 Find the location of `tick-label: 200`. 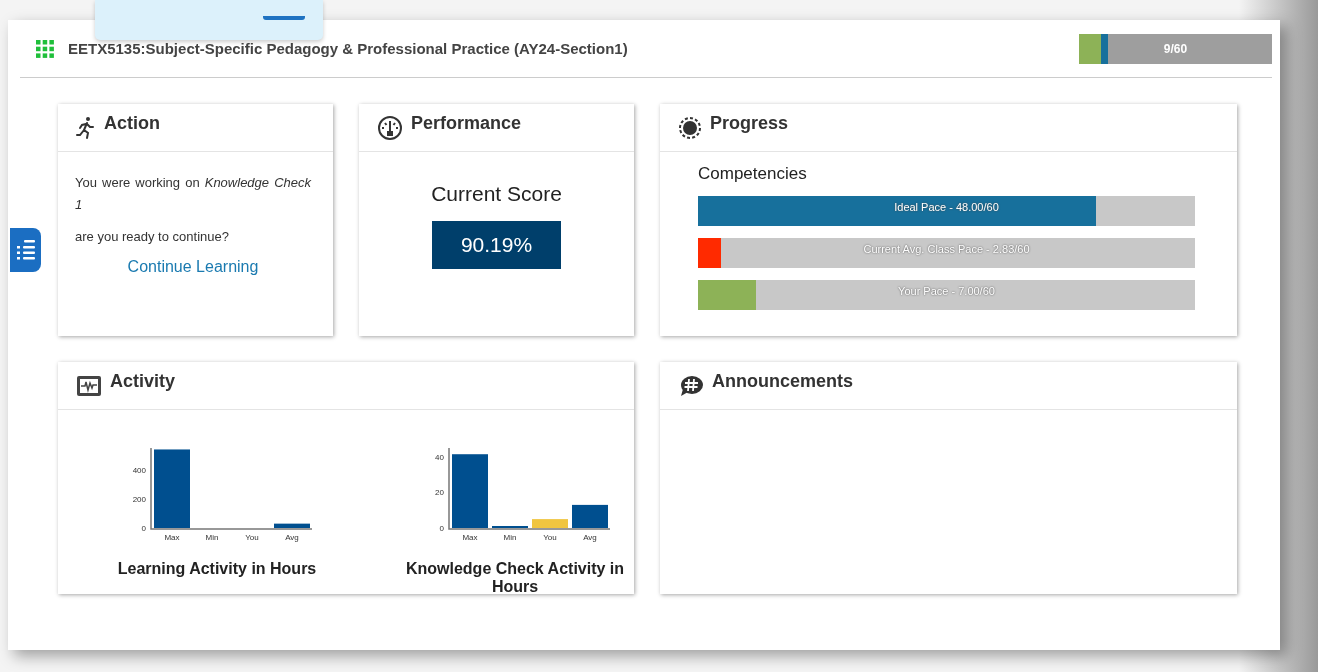

tick-label: 200 is located at coordinates (139, 499).